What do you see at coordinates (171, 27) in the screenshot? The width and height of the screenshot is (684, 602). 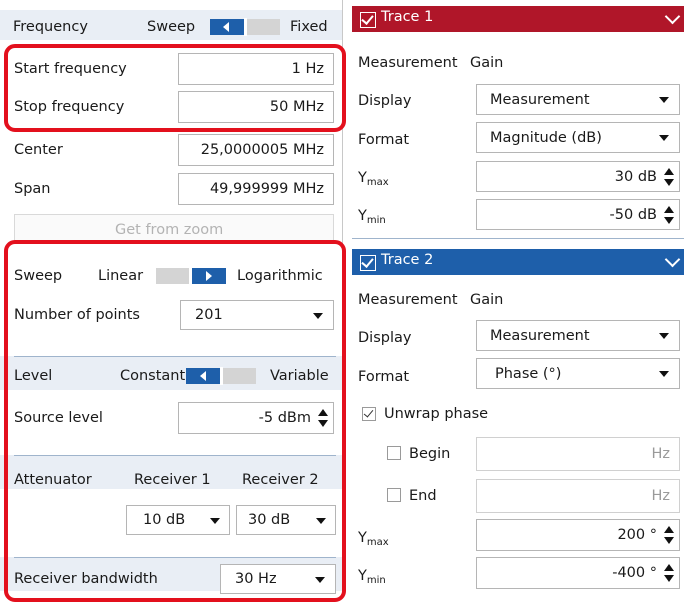 I see `frequency-sweep-option: Sweep` at bounding box center [171, 27].